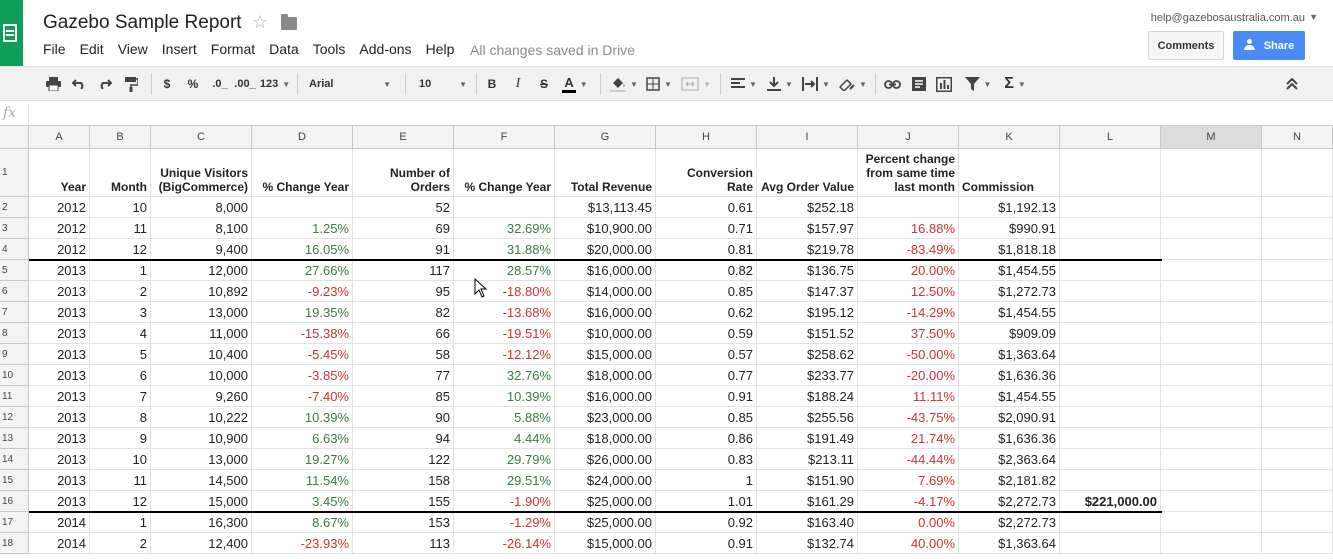 Image resolution: width=1333 pixels, height=559 pixels. I want to click on cell-n14, so click(1297, 459).